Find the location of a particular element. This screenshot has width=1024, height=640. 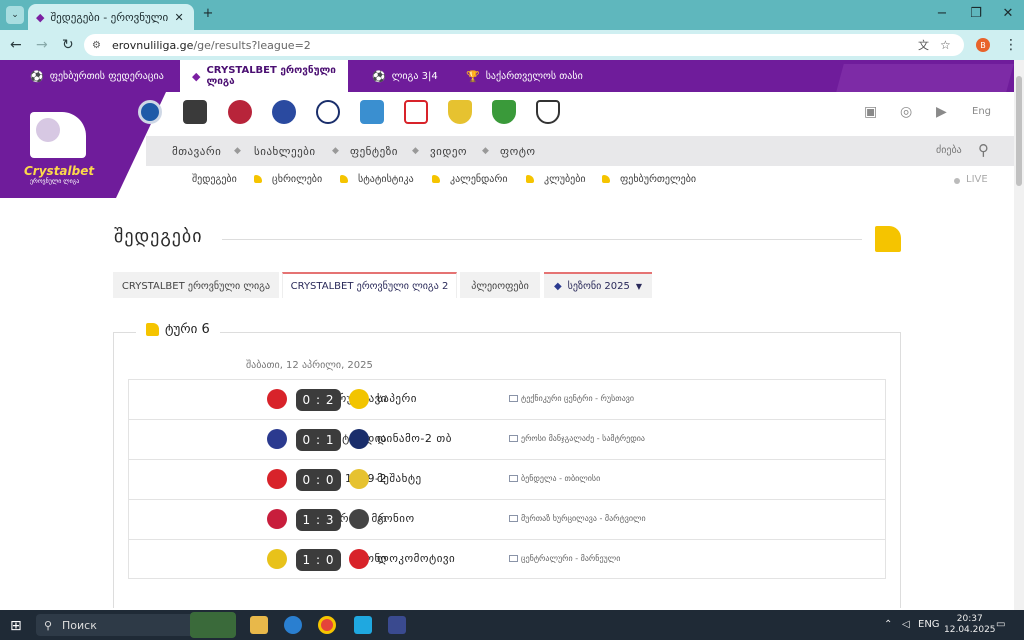

edge-icon is located at coordinates (293, 625).